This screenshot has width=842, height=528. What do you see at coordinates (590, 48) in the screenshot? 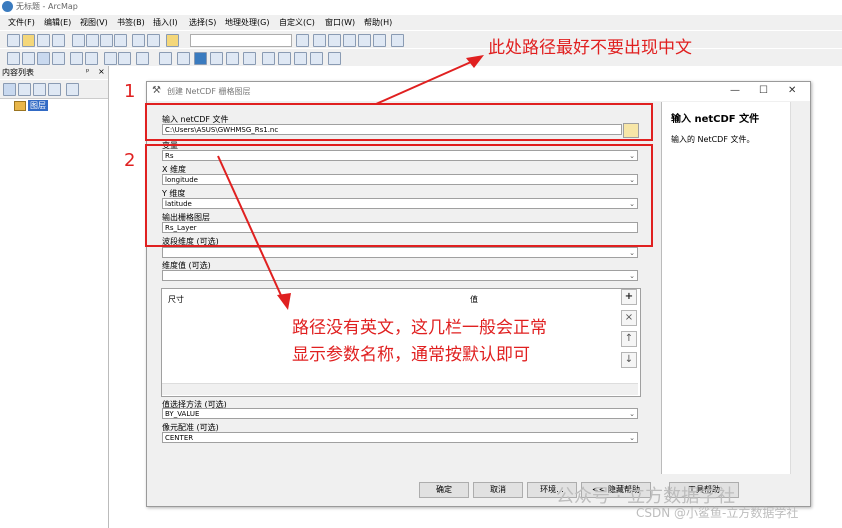
I see `annotation-top-note: 此处路径最好不要出现中文` at bounding box center [590, 48].